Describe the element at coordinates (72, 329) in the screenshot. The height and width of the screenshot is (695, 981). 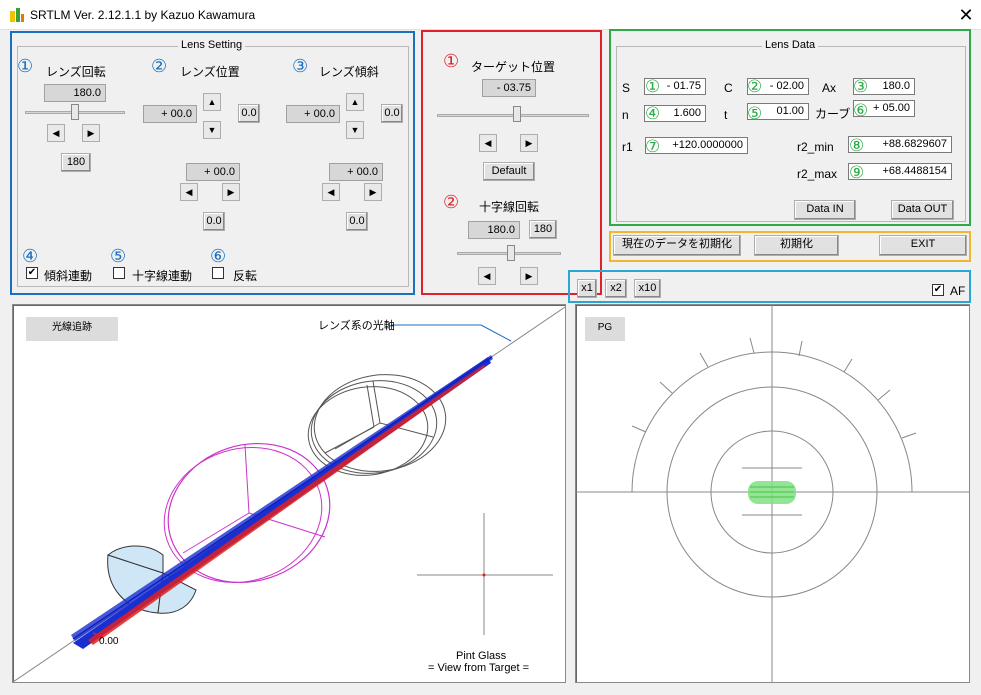
I see `ray-trace-tag: 光線追跡` at that location.